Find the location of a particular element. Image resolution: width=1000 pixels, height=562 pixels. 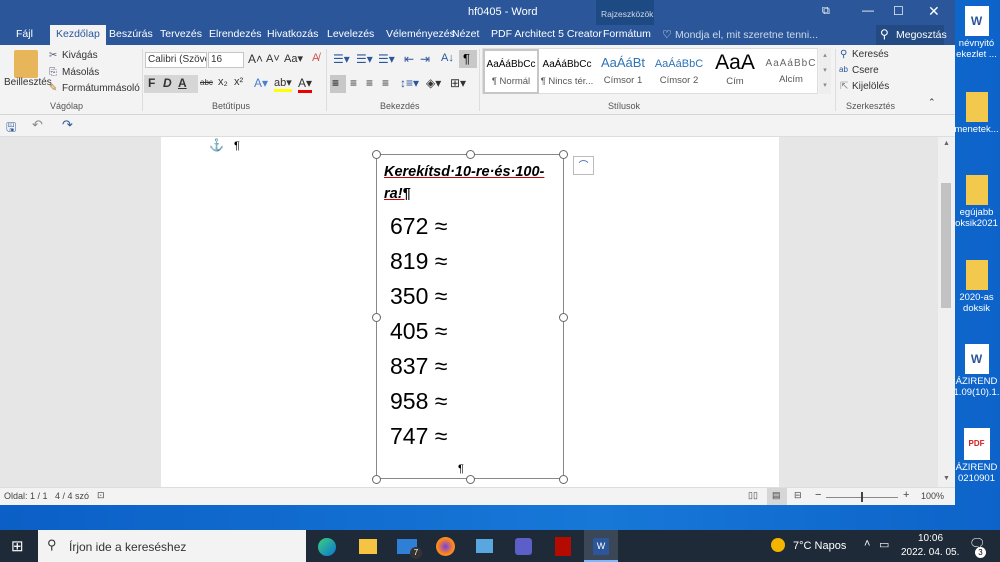

show-formatting-button: ¶ is located at coordinates (468, 59).